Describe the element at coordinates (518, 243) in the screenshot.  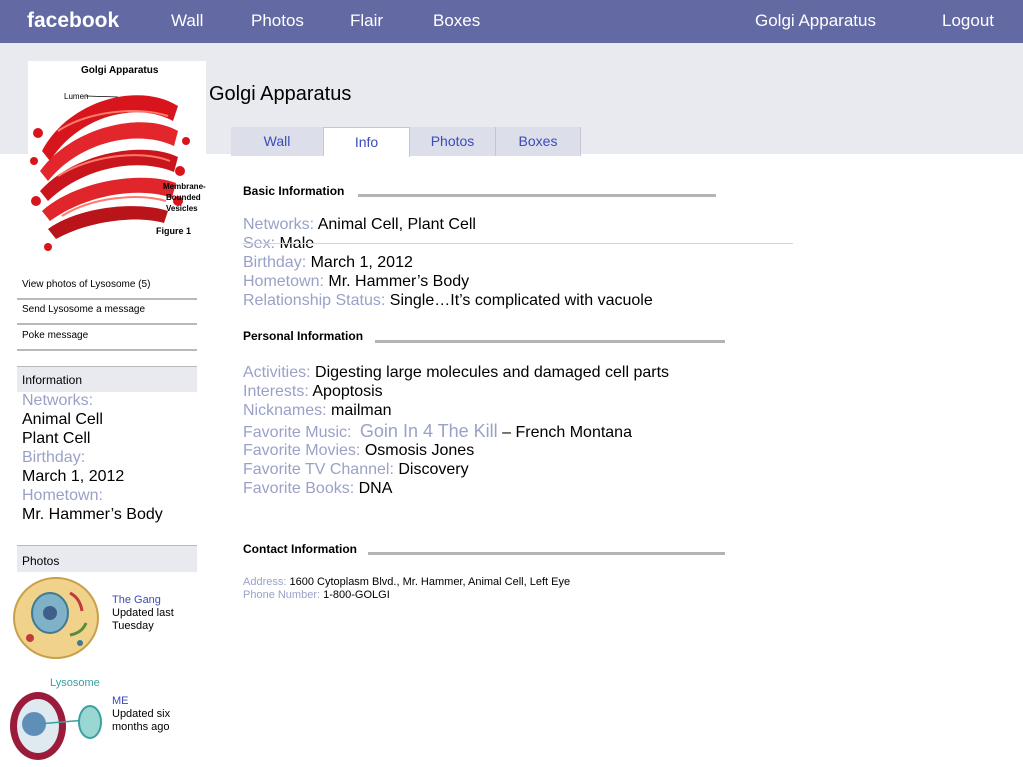
I see `row-divider` at that location.